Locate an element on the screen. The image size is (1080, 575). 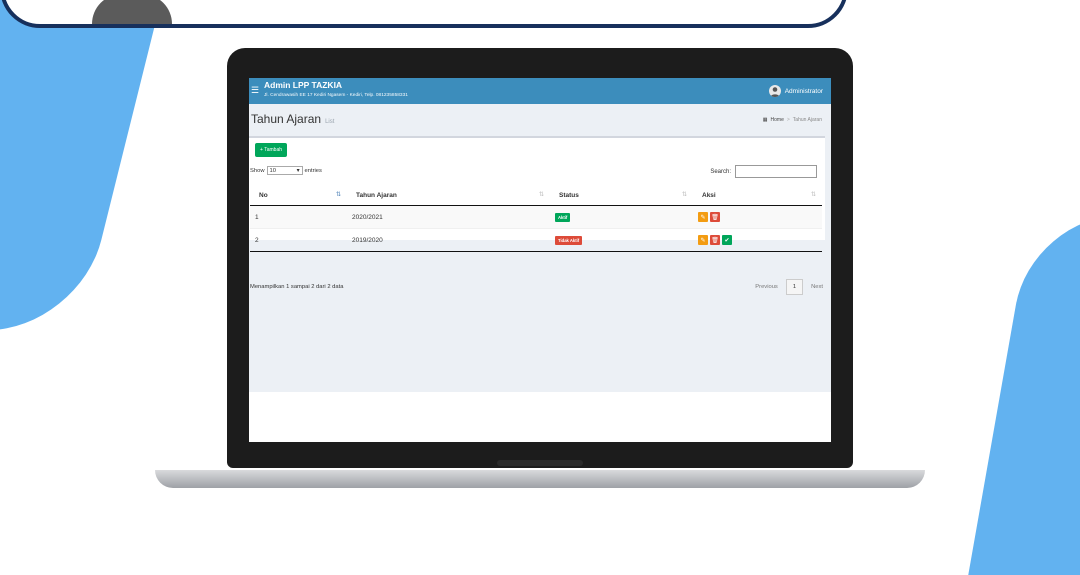
table-row: 2 2019/2020 Tidak Aktif ✎ 🗑 ✔ is located at coordinates (536, 240).